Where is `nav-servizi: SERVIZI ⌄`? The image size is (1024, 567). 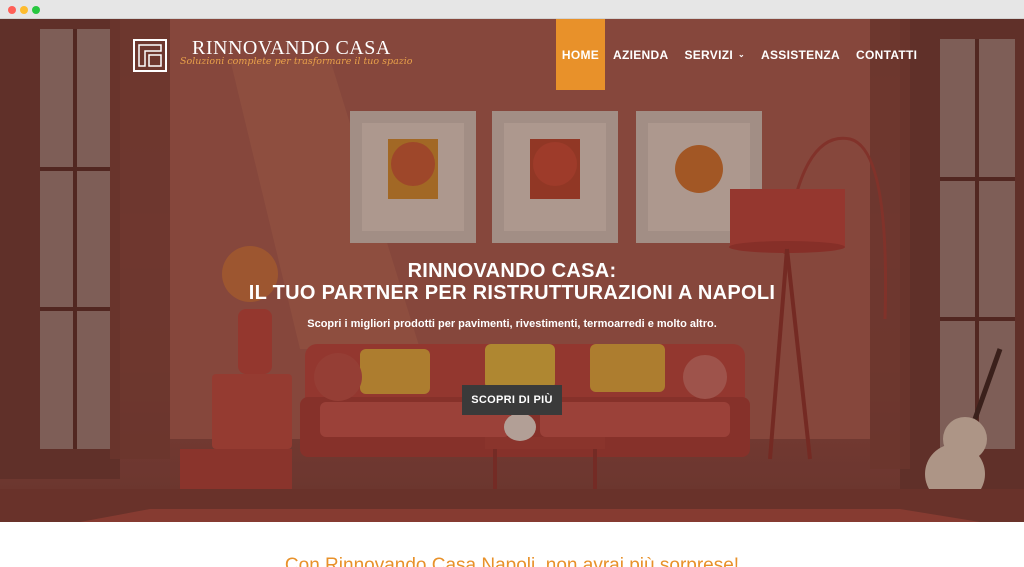
nav-servizi: SERVIZI ⌄ is located at coordinates (714, 54).